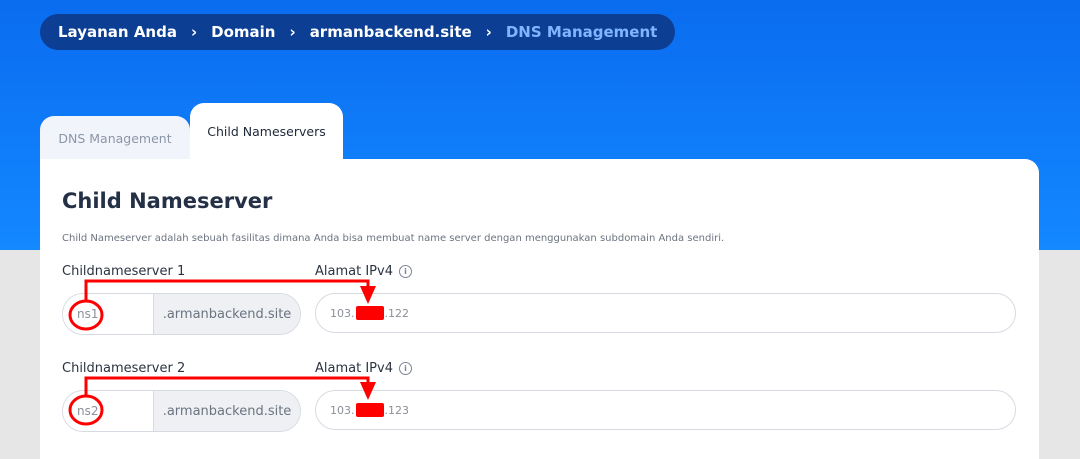 The width and height of the screenshot is (1080, 459). I want to click on childnameserver-2-field: .armanbackend.site, so click(181, 411).